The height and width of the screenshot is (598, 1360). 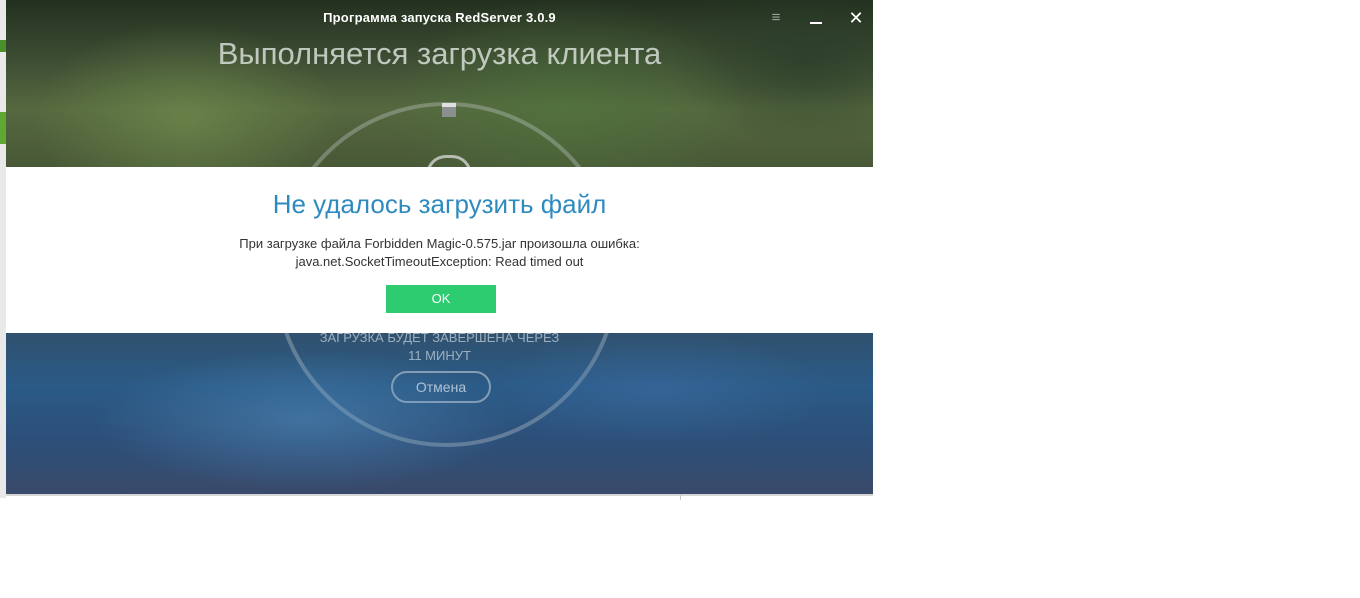 I want to click on ok-button: OK, so click(x=441, y=299).